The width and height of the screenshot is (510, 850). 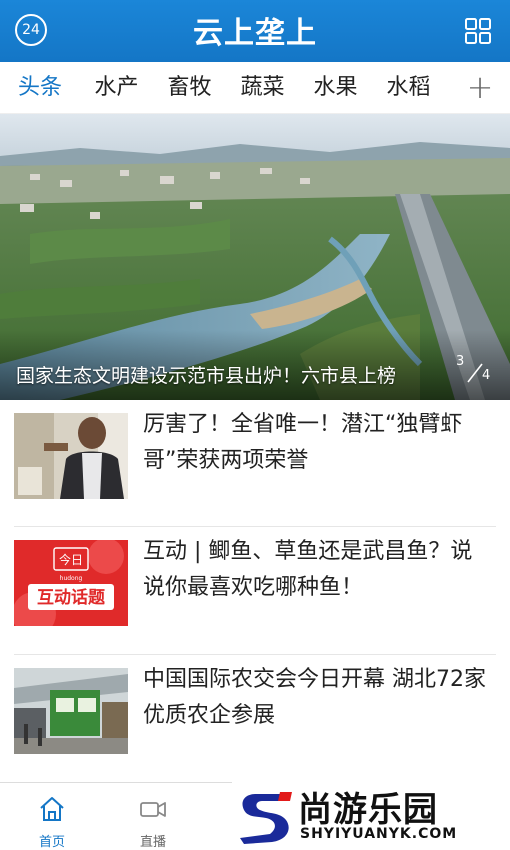 I want to click on svg-text: 互动话题, so click(x=71, y=597).